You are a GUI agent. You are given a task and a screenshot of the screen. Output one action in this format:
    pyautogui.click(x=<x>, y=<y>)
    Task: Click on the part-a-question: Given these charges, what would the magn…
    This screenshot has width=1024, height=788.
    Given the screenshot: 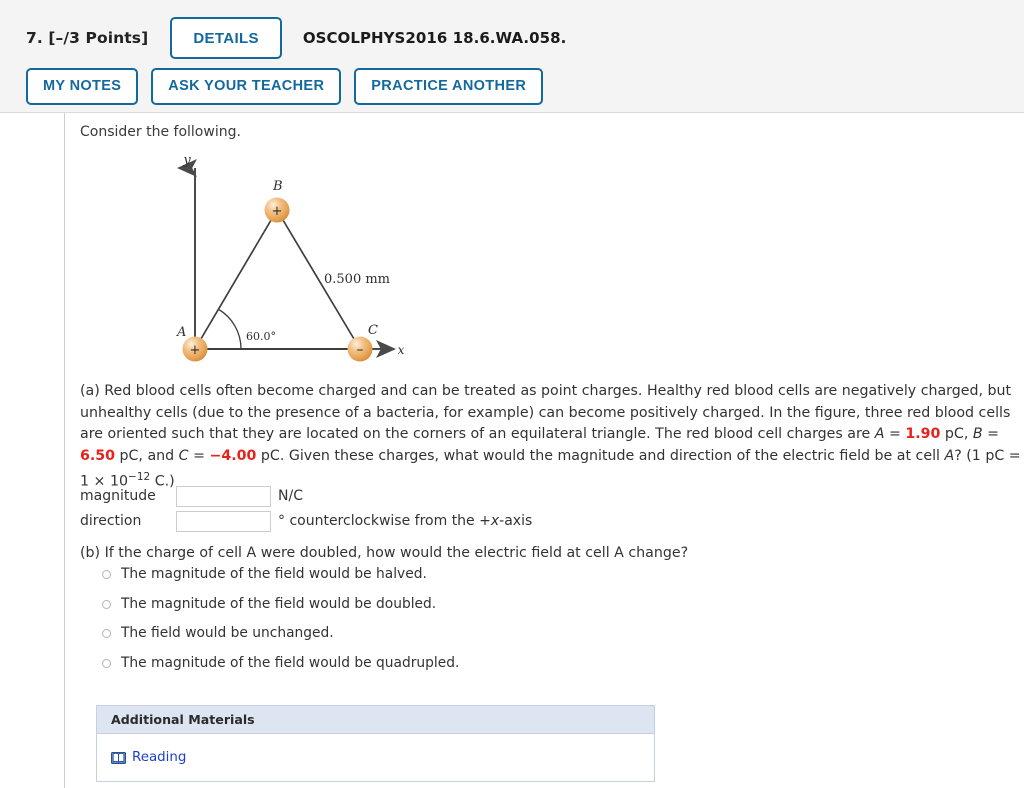 What is the action you would take?
    pyautogui.click(x=616, y=455)
    